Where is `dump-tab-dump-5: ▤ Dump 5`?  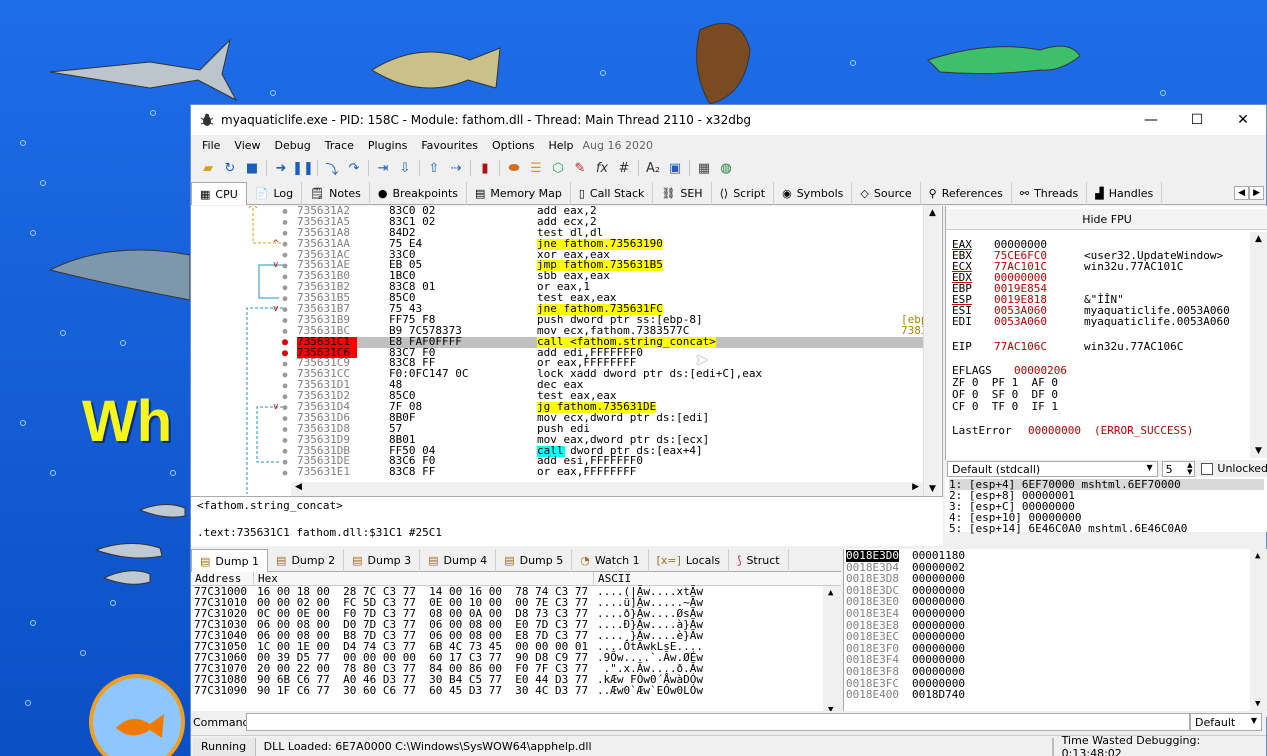
dump-tab-dump-5: ▤ Dump 5 is located at coordinates (534, 560).